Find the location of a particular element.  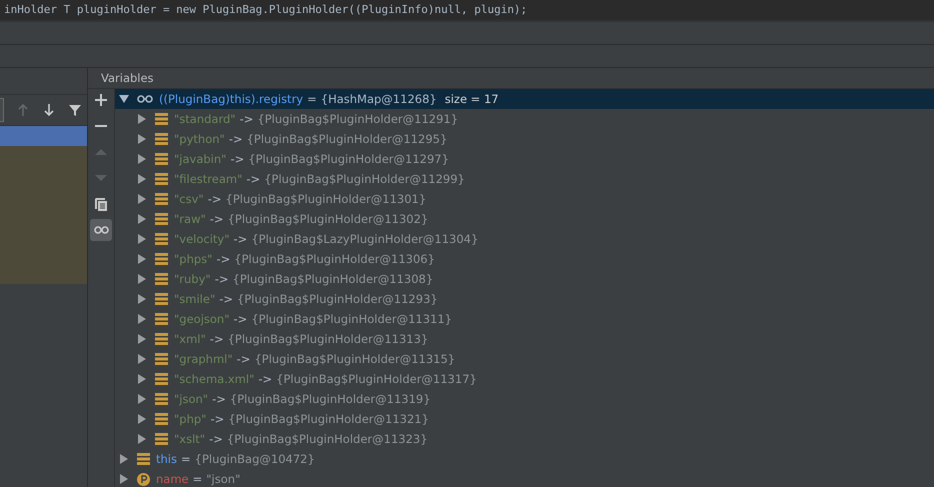

code-line: inHolder T pluginHolder = new PluginBag.PluginHolder((PluginInfo)null, plugin); is located at coordinates (265, 10).